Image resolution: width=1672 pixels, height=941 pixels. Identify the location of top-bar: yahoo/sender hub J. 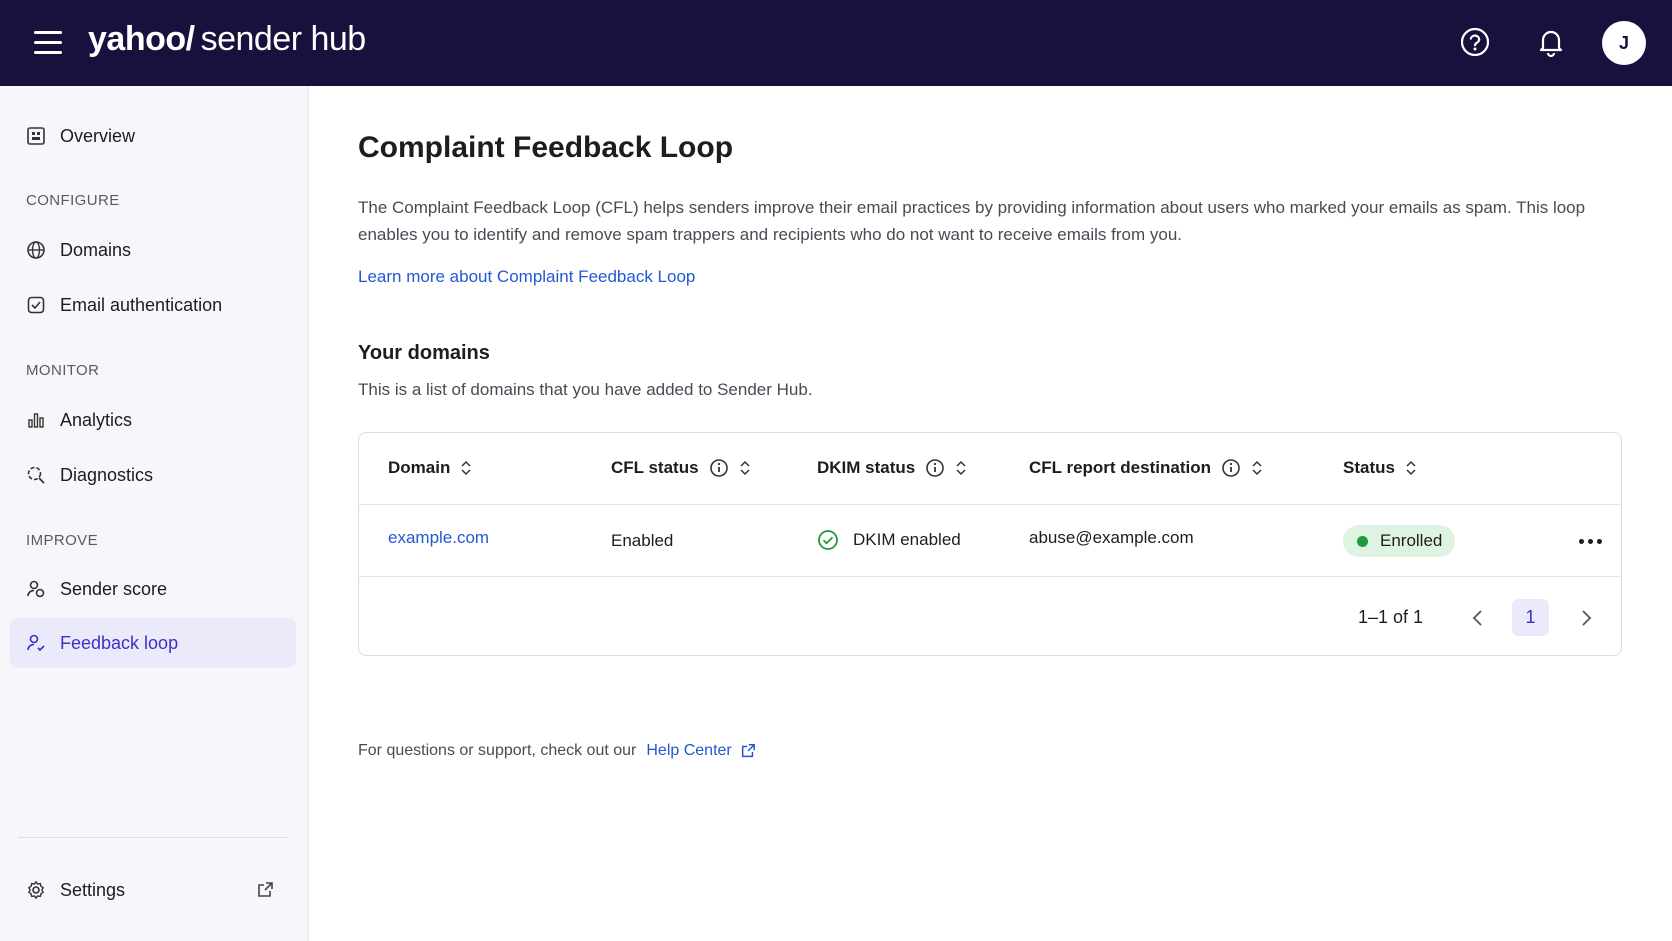
(836, 43).